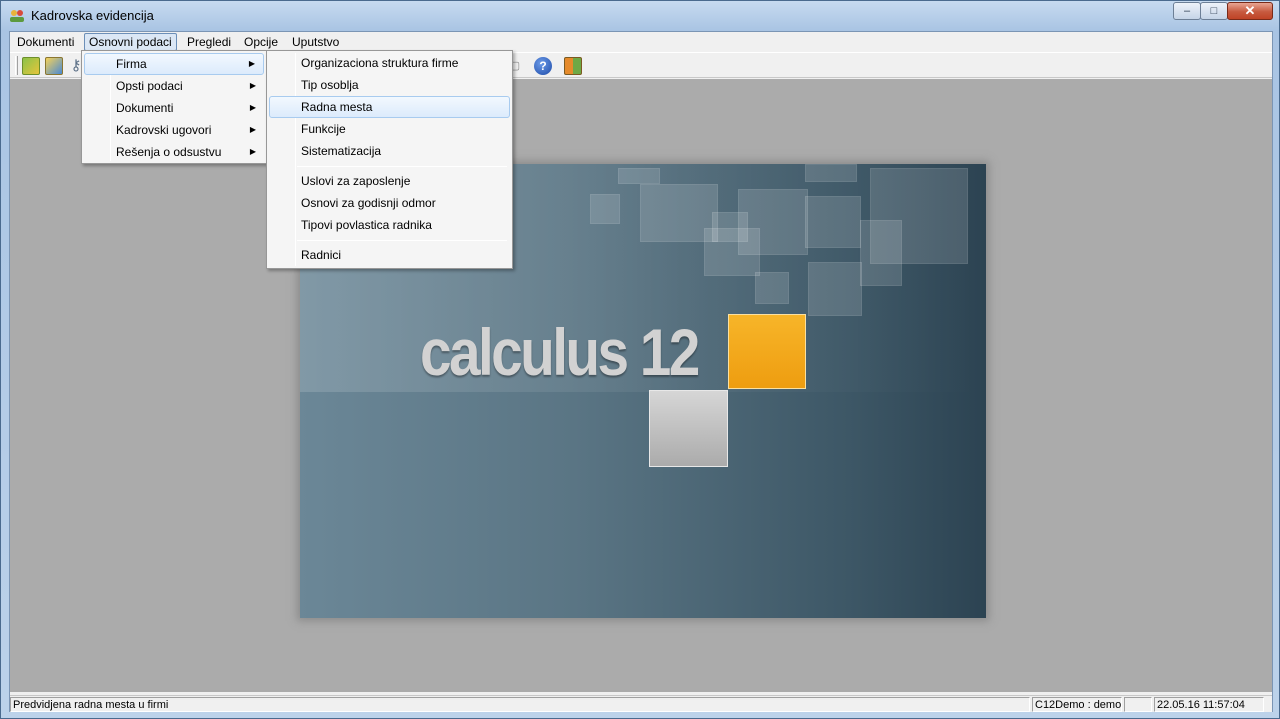 This screenshot has width=1280, height=719. What do you see at coordinates (164, 130) in the screenshot?
I see `menu-item-label: Kadrovski ugovori` at bounding box center [164, 130].